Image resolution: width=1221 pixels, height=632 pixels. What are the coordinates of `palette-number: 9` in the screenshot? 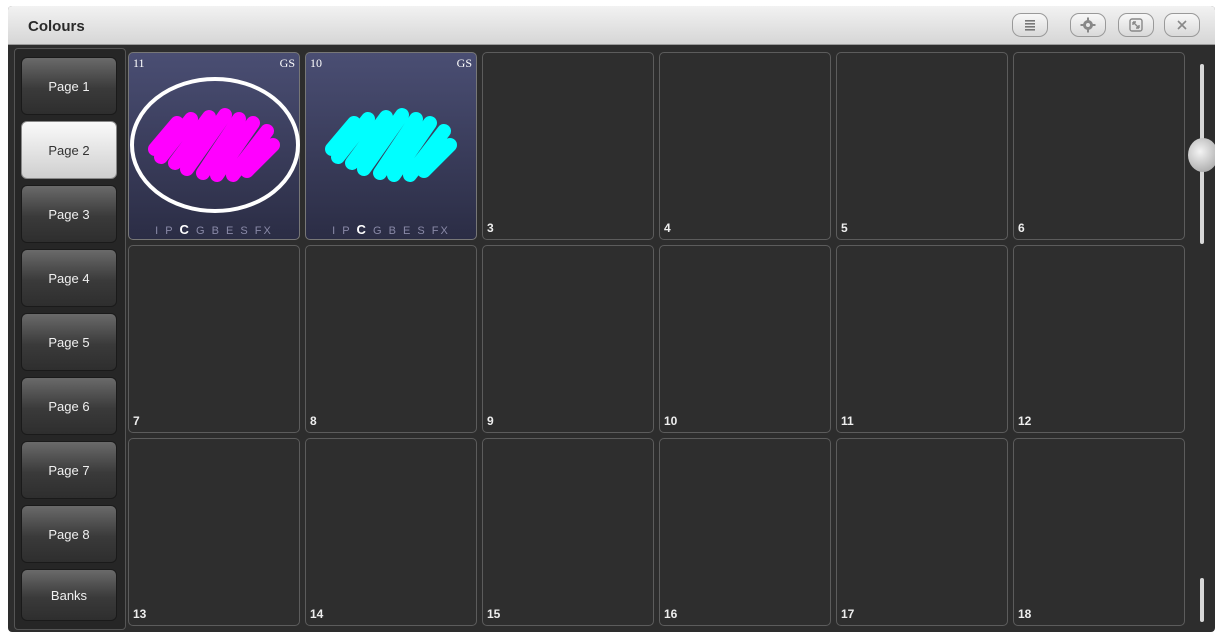 It's located at (490, 421).